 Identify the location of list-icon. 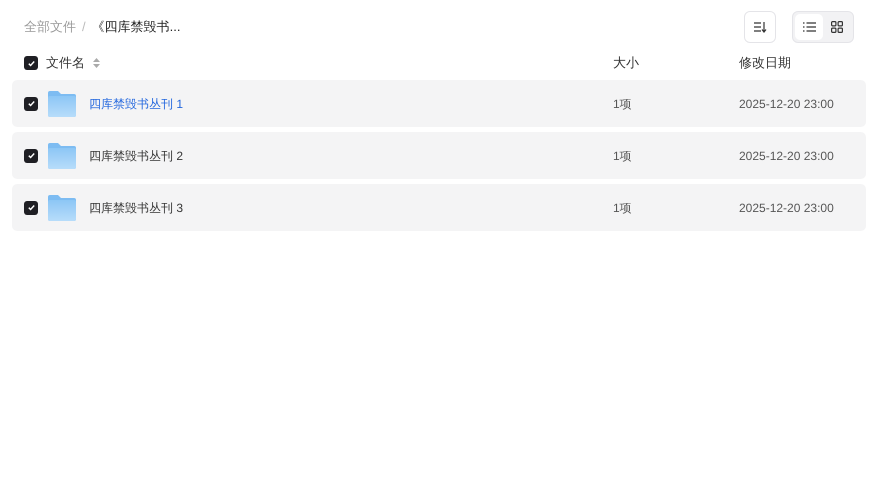
(809, 27).